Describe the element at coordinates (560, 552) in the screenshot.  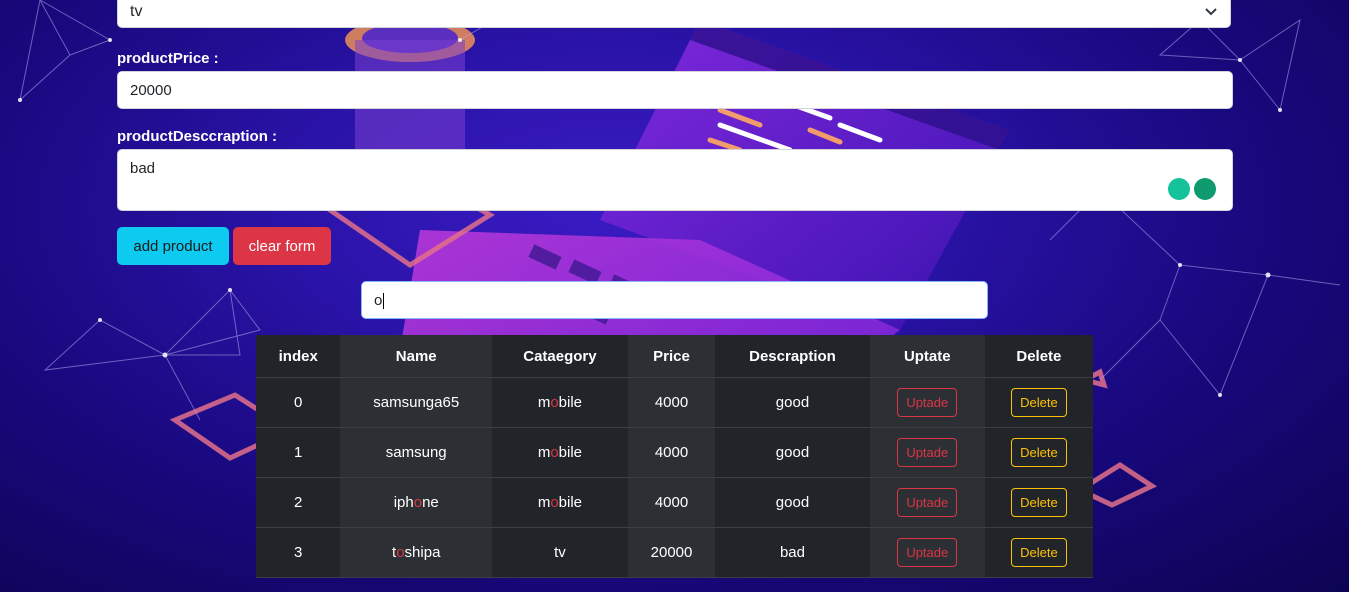
I see `cell-category: tv` at that location.